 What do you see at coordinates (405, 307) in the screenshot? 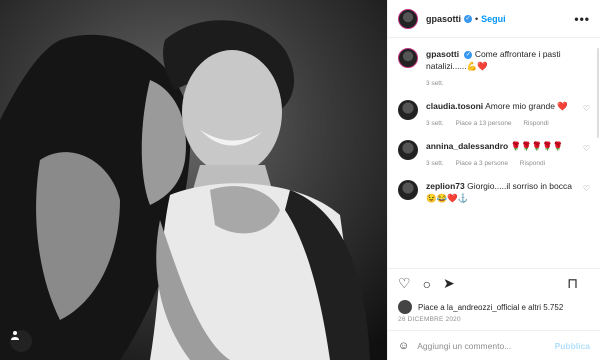
I see `liker-avatar` at bounding box center [405, 307].